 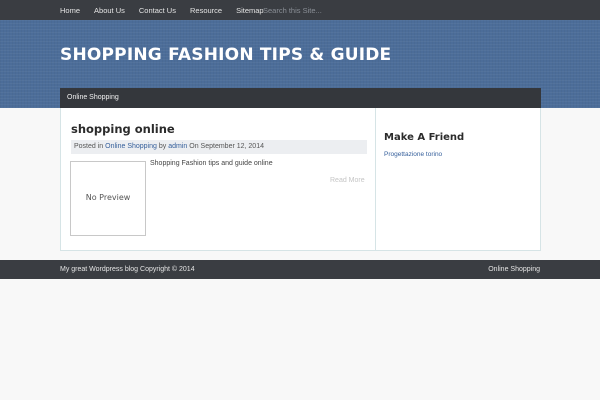 I want to click on post-title: shopping online, so click(x=123, y=129).